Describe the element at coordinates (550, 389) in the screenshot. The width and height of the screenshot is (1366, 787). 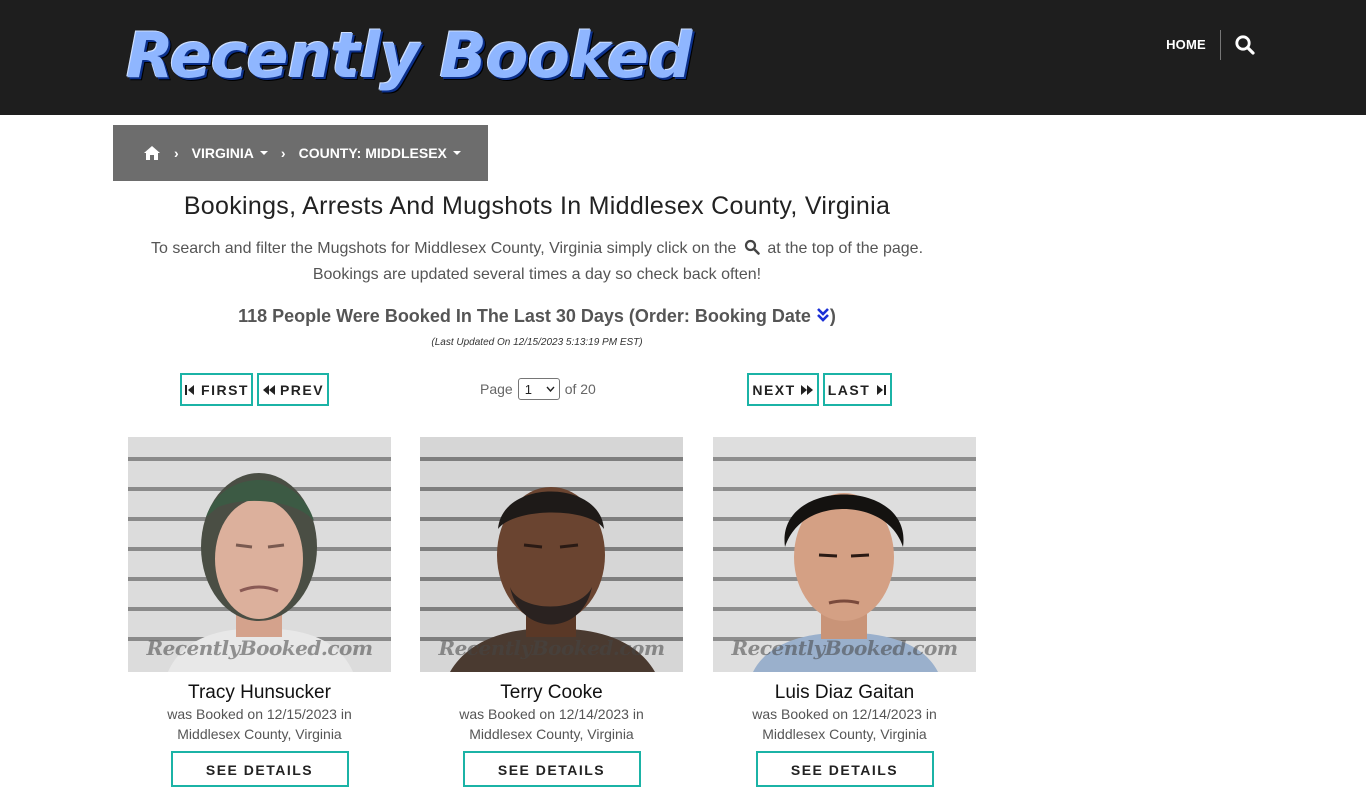
I see `chevron-down-icon` at that location.